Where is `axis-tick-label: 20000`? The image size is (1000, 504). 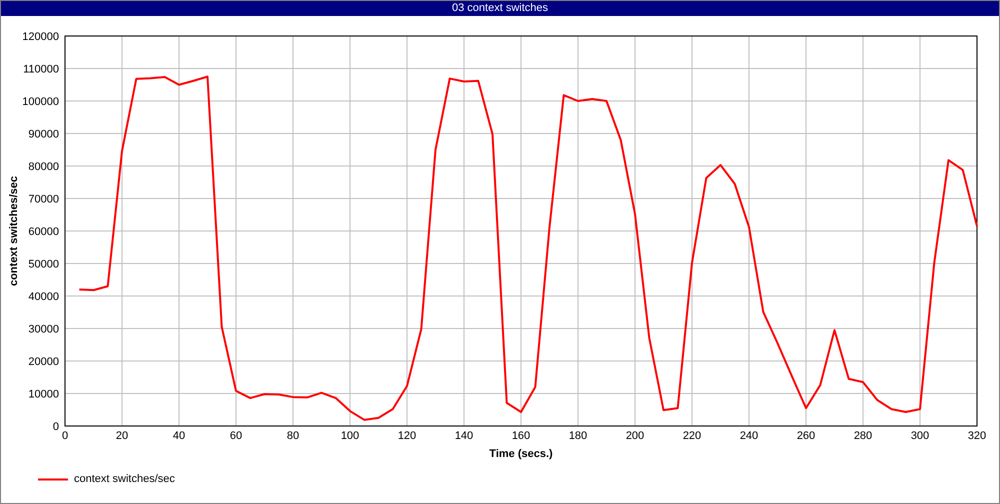 axis-tick-label: 20000 is located at coordinates (43, 362).